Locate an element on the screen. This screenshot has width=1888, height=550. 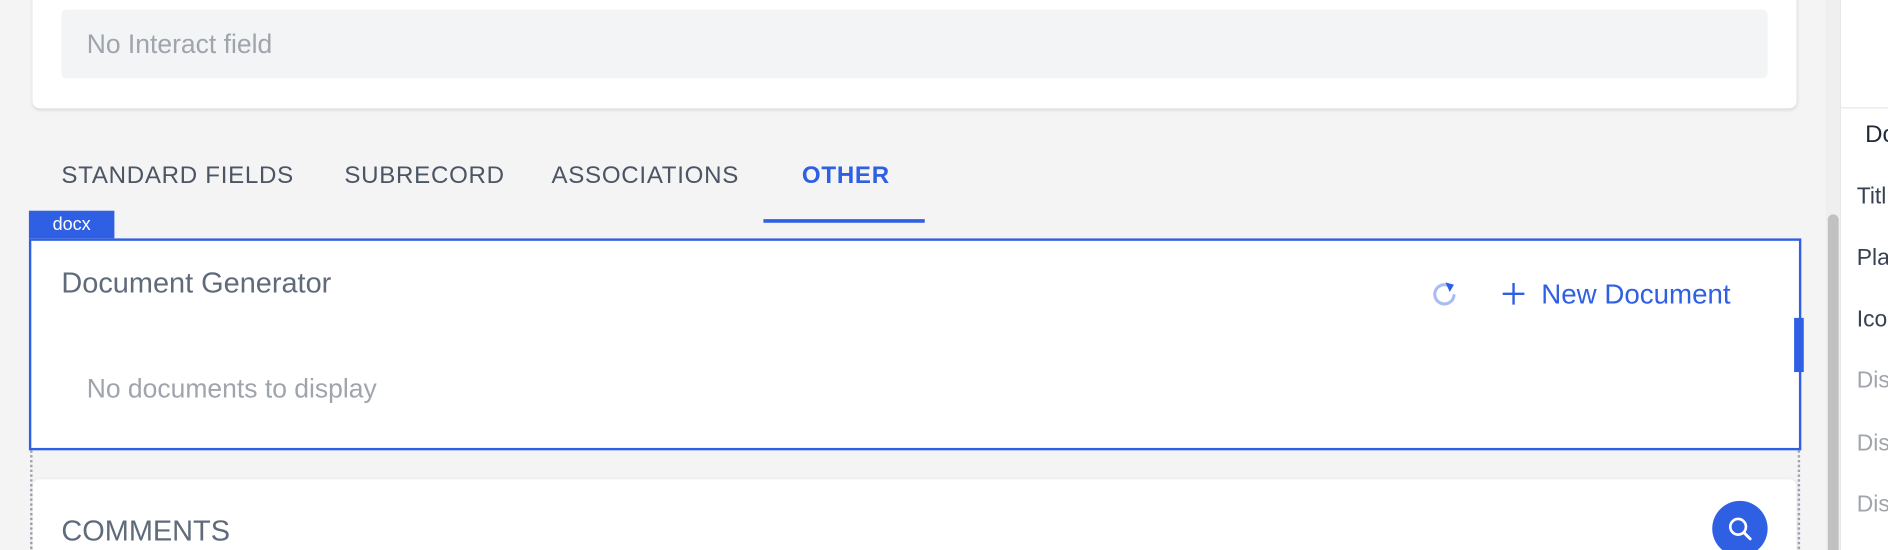
tab-other: OTHER is located at coordinates (846, 177).